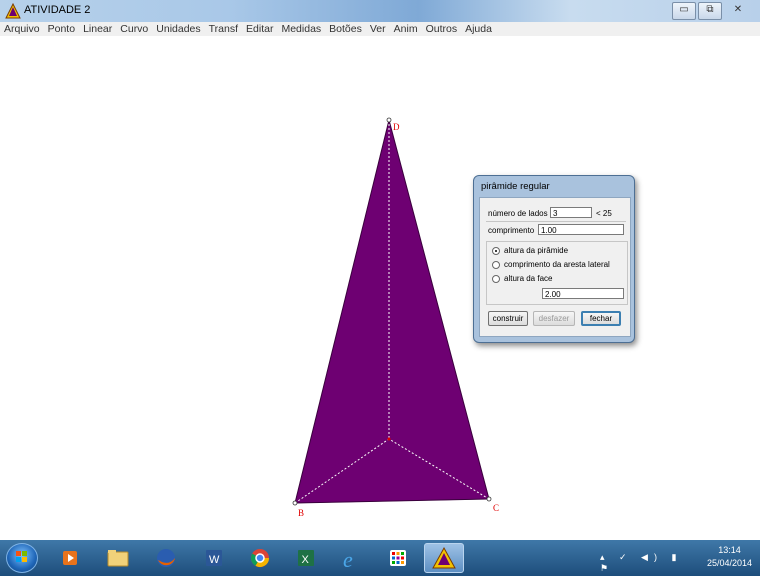  Describe the element at coordinates (536, 250) in the screenshot. I see `option-pyramid-height: altura da pirâmide` at that location.